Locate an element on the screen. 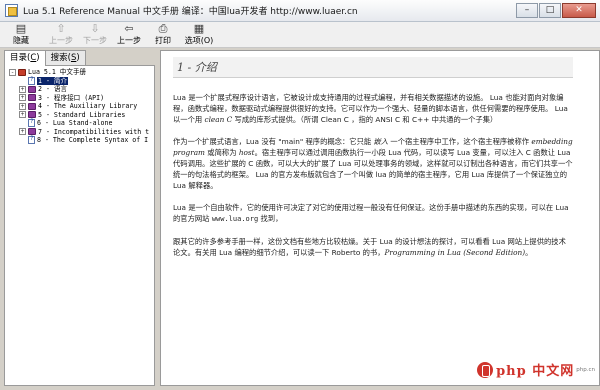 Image resolution: width=600 pixels, height=390 pixels. tree-item: 8 - The Complete Syntax of I is located at coordinates (80, 140).